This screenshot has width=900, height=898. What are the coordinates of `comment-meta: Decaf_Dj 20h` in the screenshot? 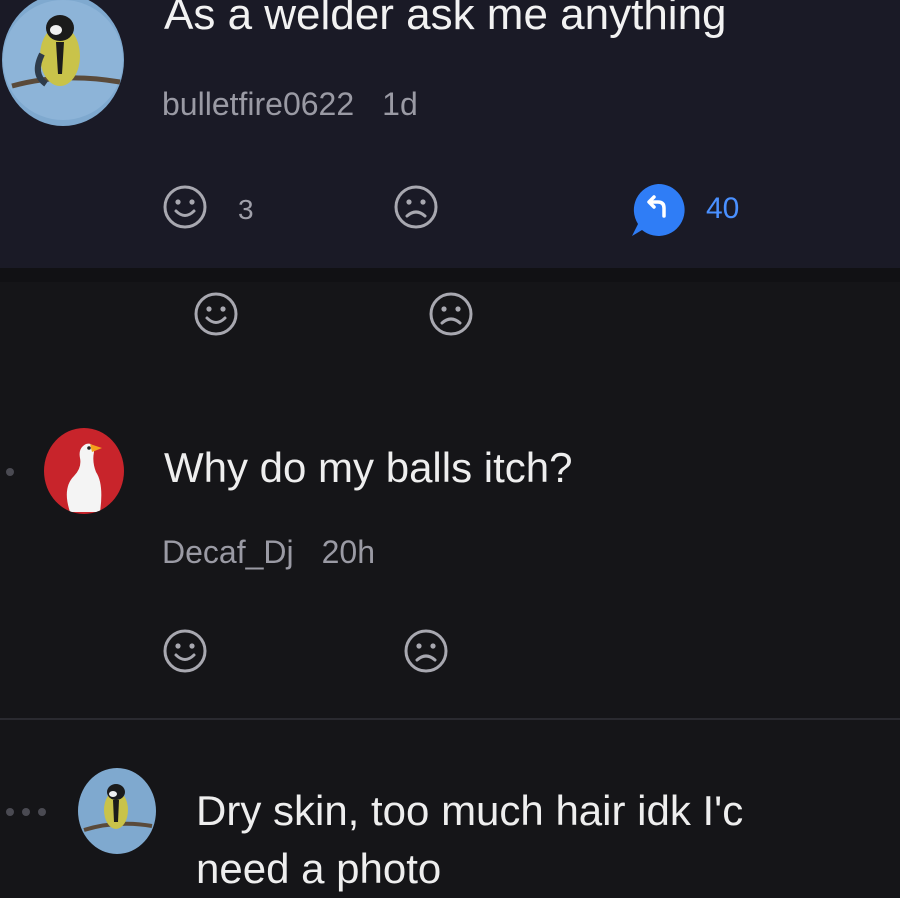 It's located at (268, 552).